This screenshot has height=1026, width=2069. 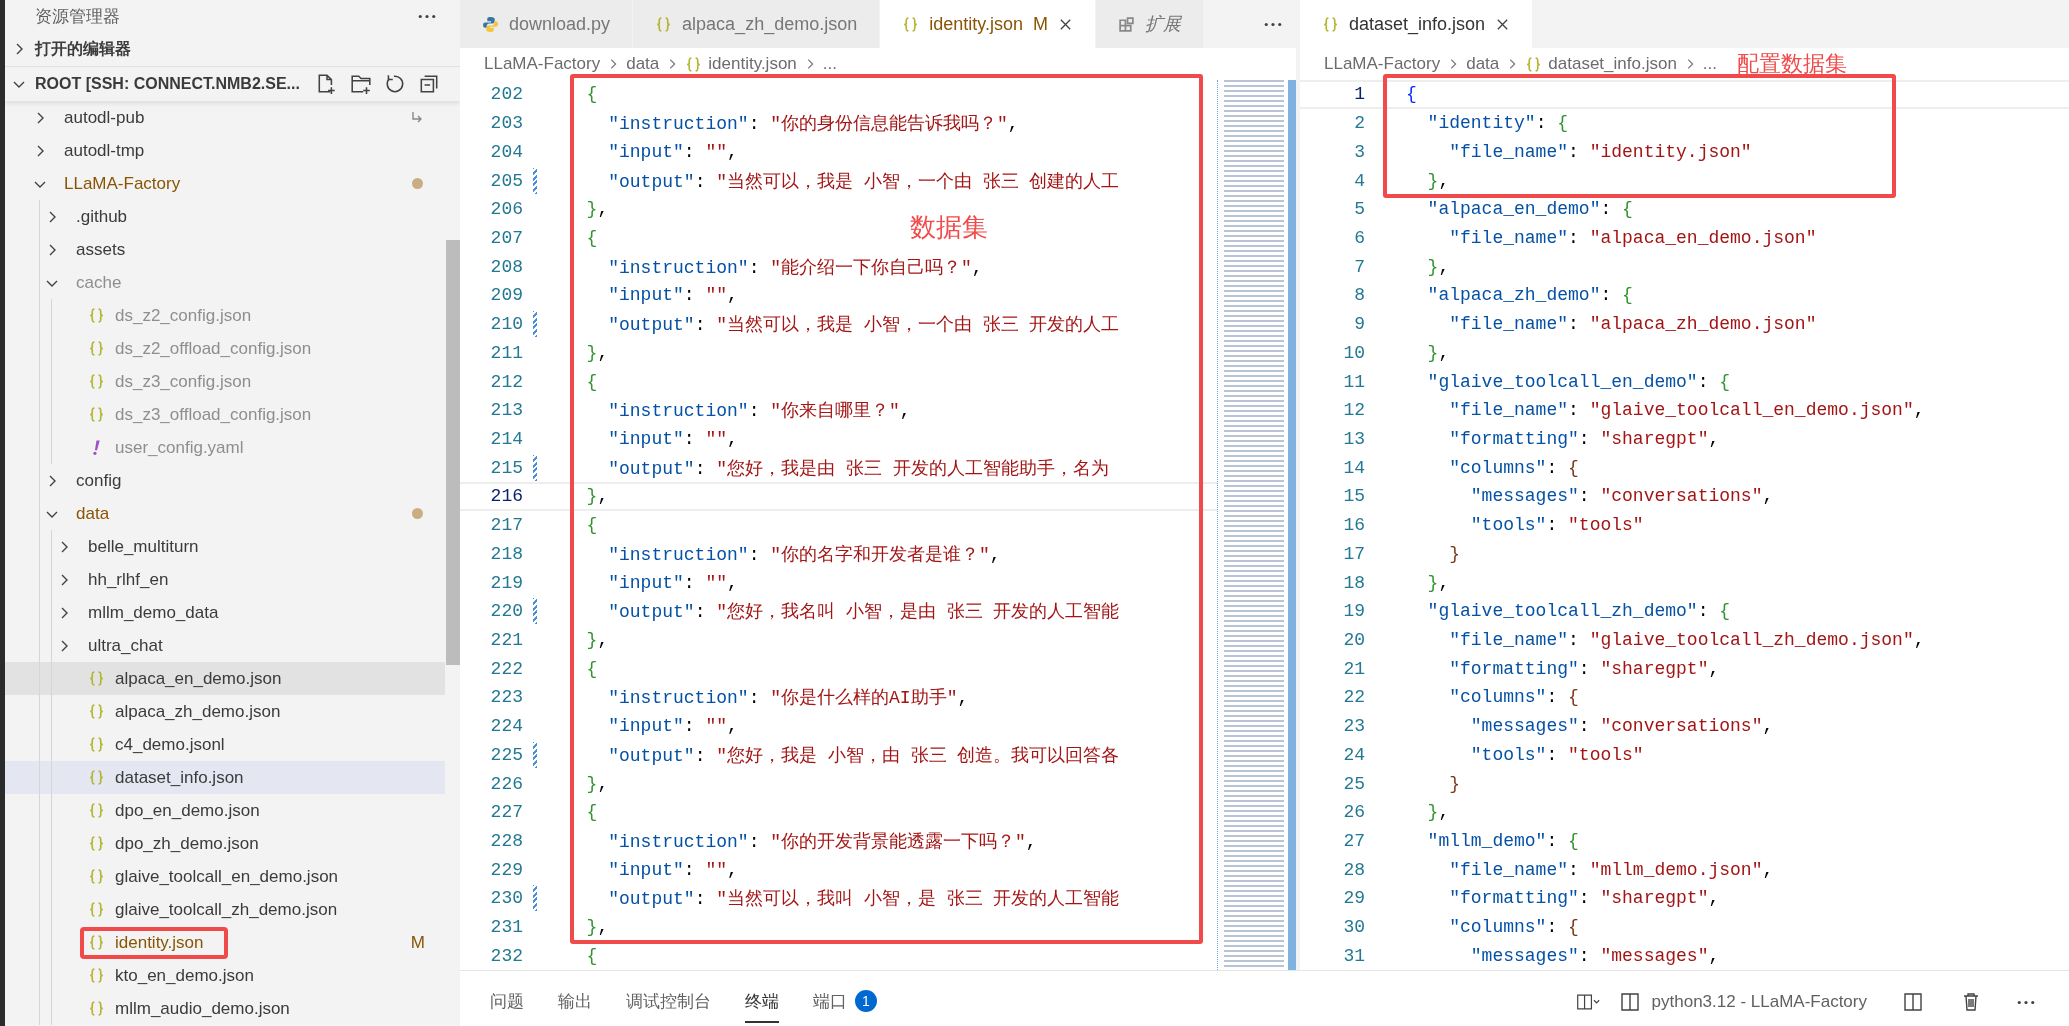 What do you see at coordinates (225, 942) in the screenshot?
I see `tree-item: identity.json M` at bounding box center [225, 942].